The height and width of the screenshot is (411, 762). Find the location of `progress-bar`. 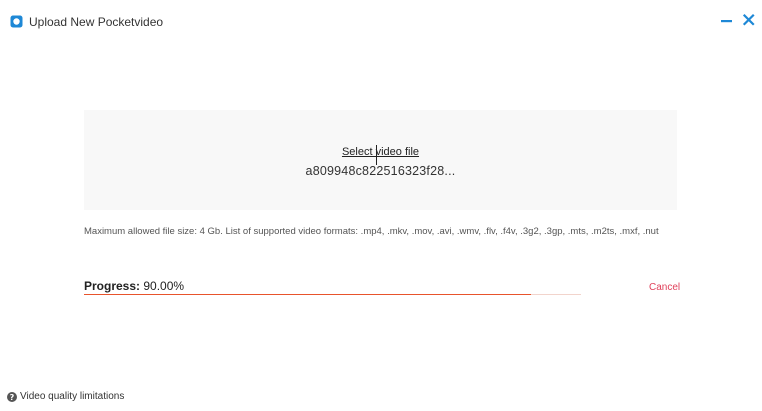

progress-bar is located at coordinates (332, 294).